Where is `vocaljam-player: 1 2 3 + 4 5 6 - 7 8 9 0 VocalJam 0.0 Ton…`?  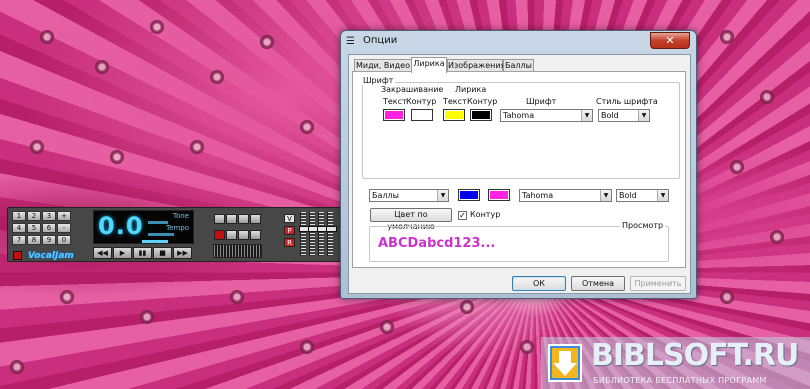 vocaljam-player: 1 2 3 + 4 5 6 - 7 8 9 0 VocalJam 0.0 Ton… is located at coordinates (175, 234).